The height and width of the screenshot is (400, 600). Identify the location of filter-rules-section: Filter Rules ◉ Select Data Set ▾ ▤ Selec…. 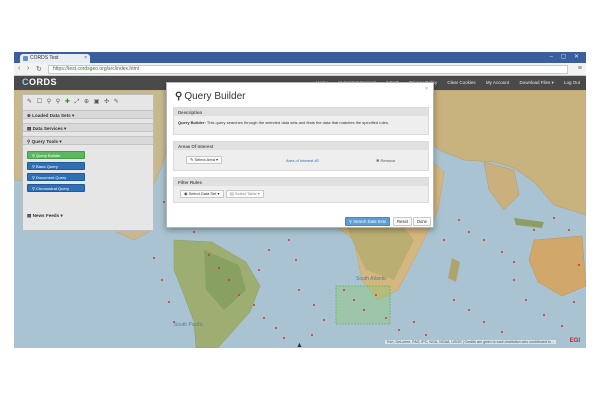
(301, 190).